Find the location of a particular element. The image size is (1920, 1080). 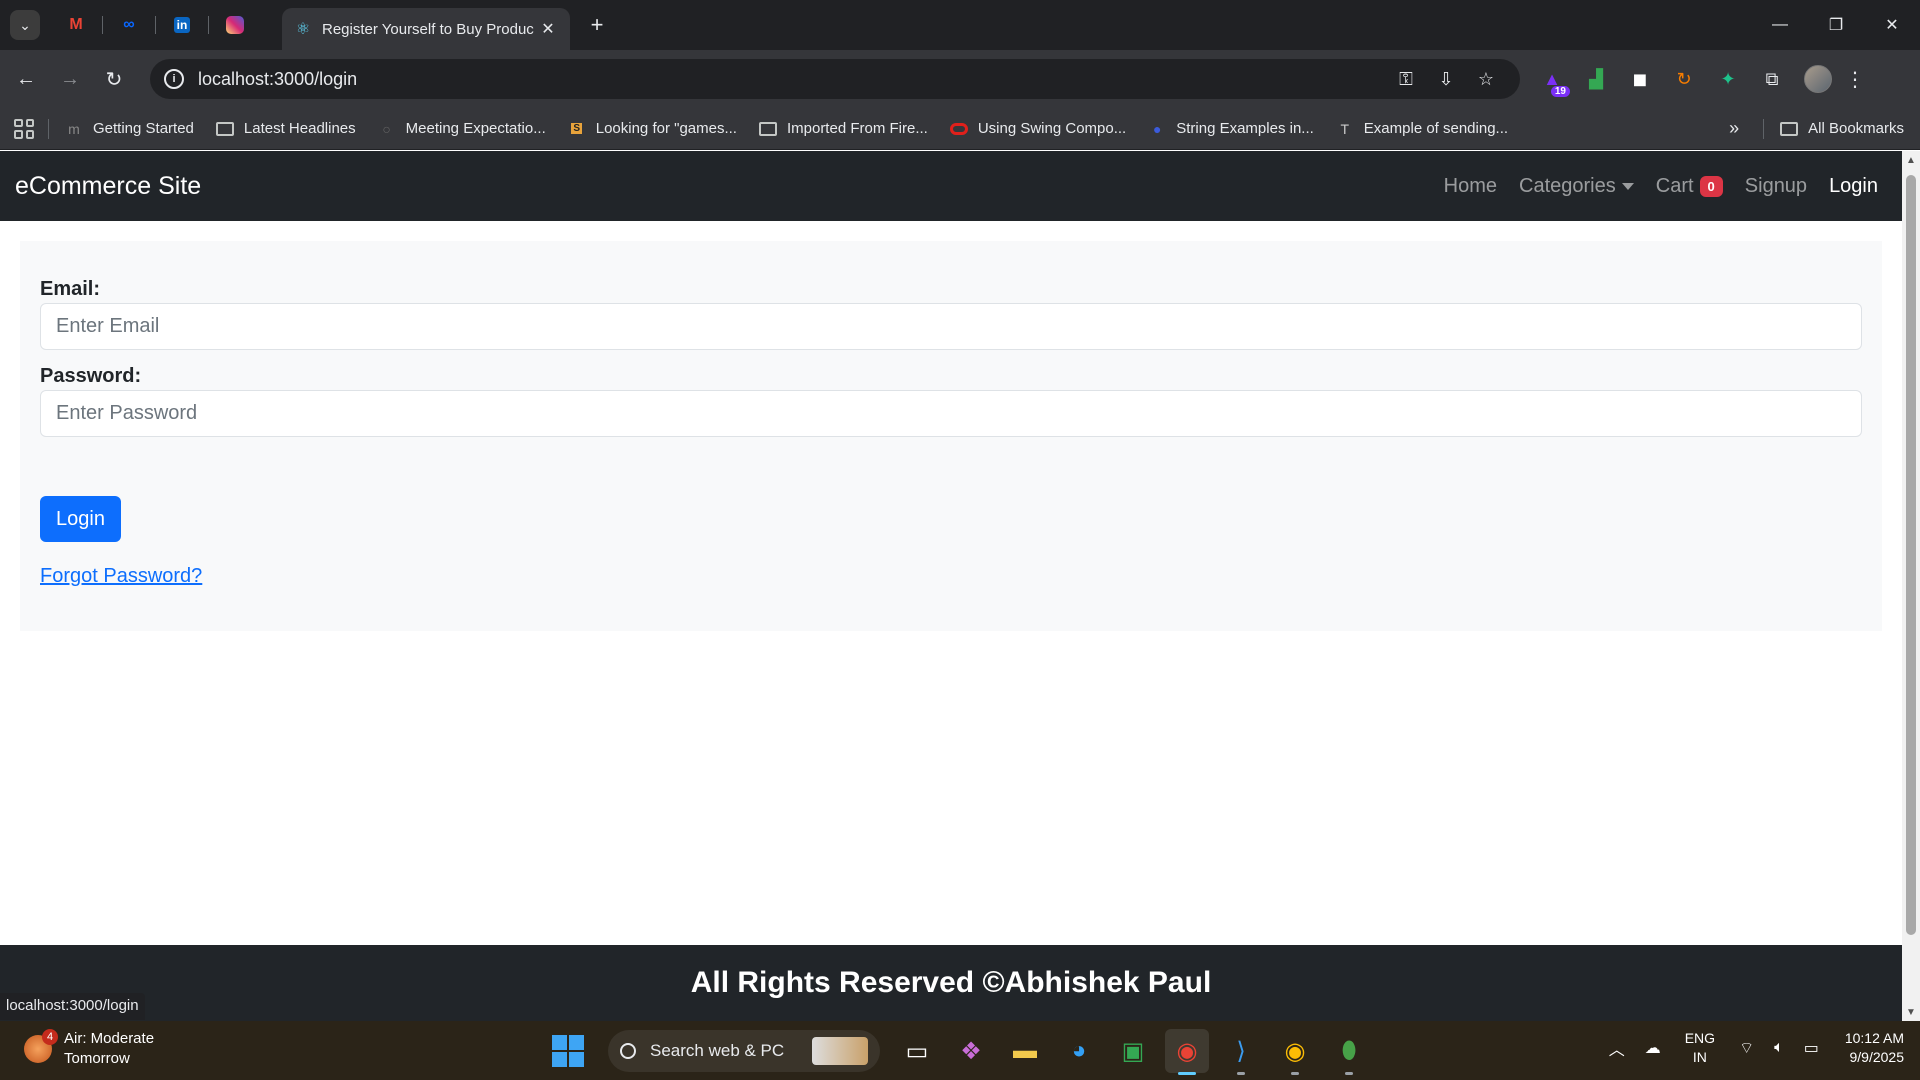

nav-links: Home Categories Cart 0 Signup Login is located at coordinates (1650, 186).